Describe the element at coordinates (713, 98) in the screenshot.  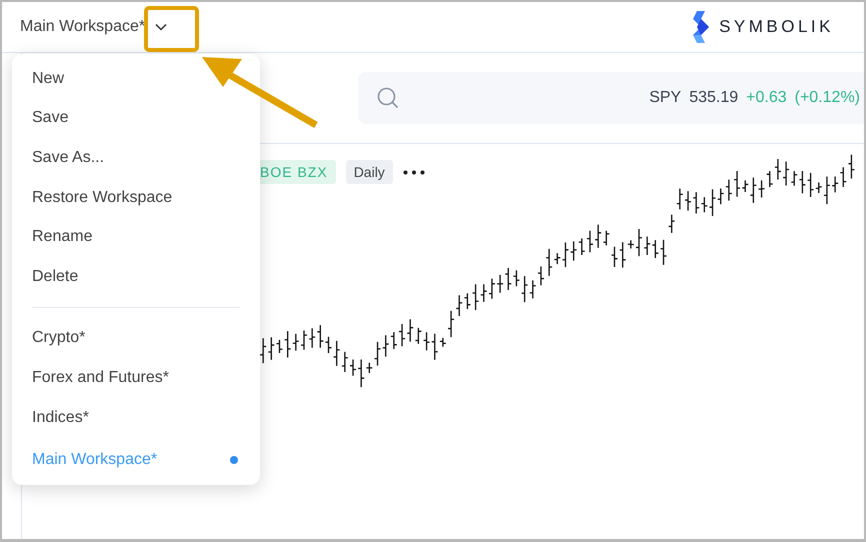
I see `quote-price: 535.19` at that location.